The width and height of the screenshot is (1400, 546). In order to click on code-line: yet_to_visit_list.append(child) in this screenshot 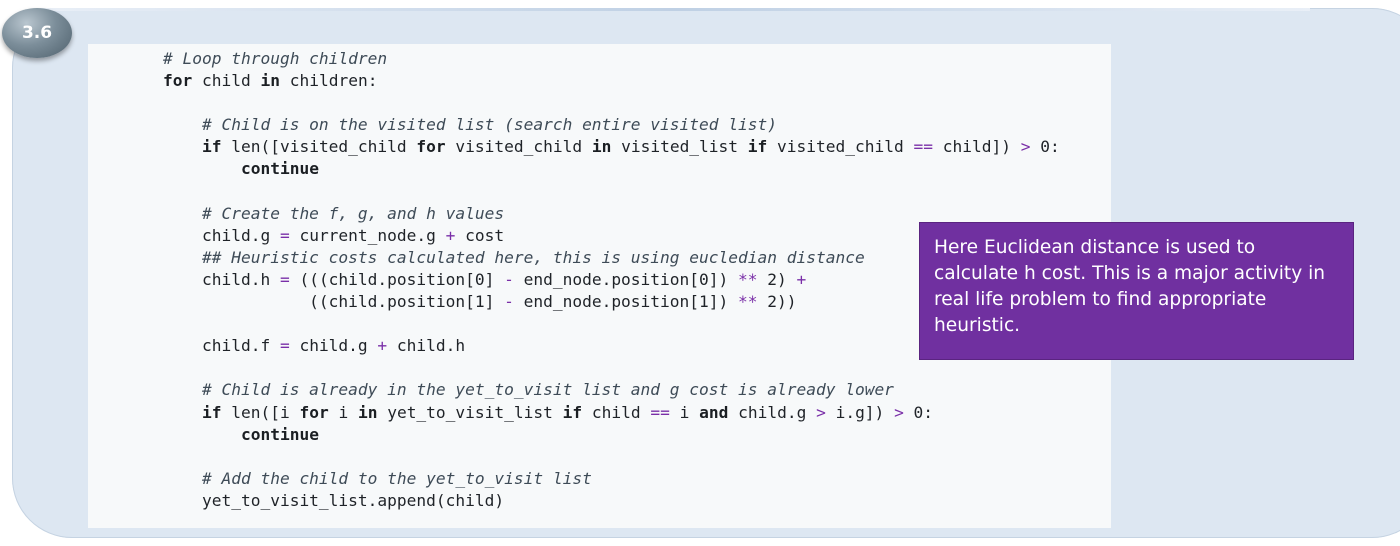, I will do `click(611, 501)`.